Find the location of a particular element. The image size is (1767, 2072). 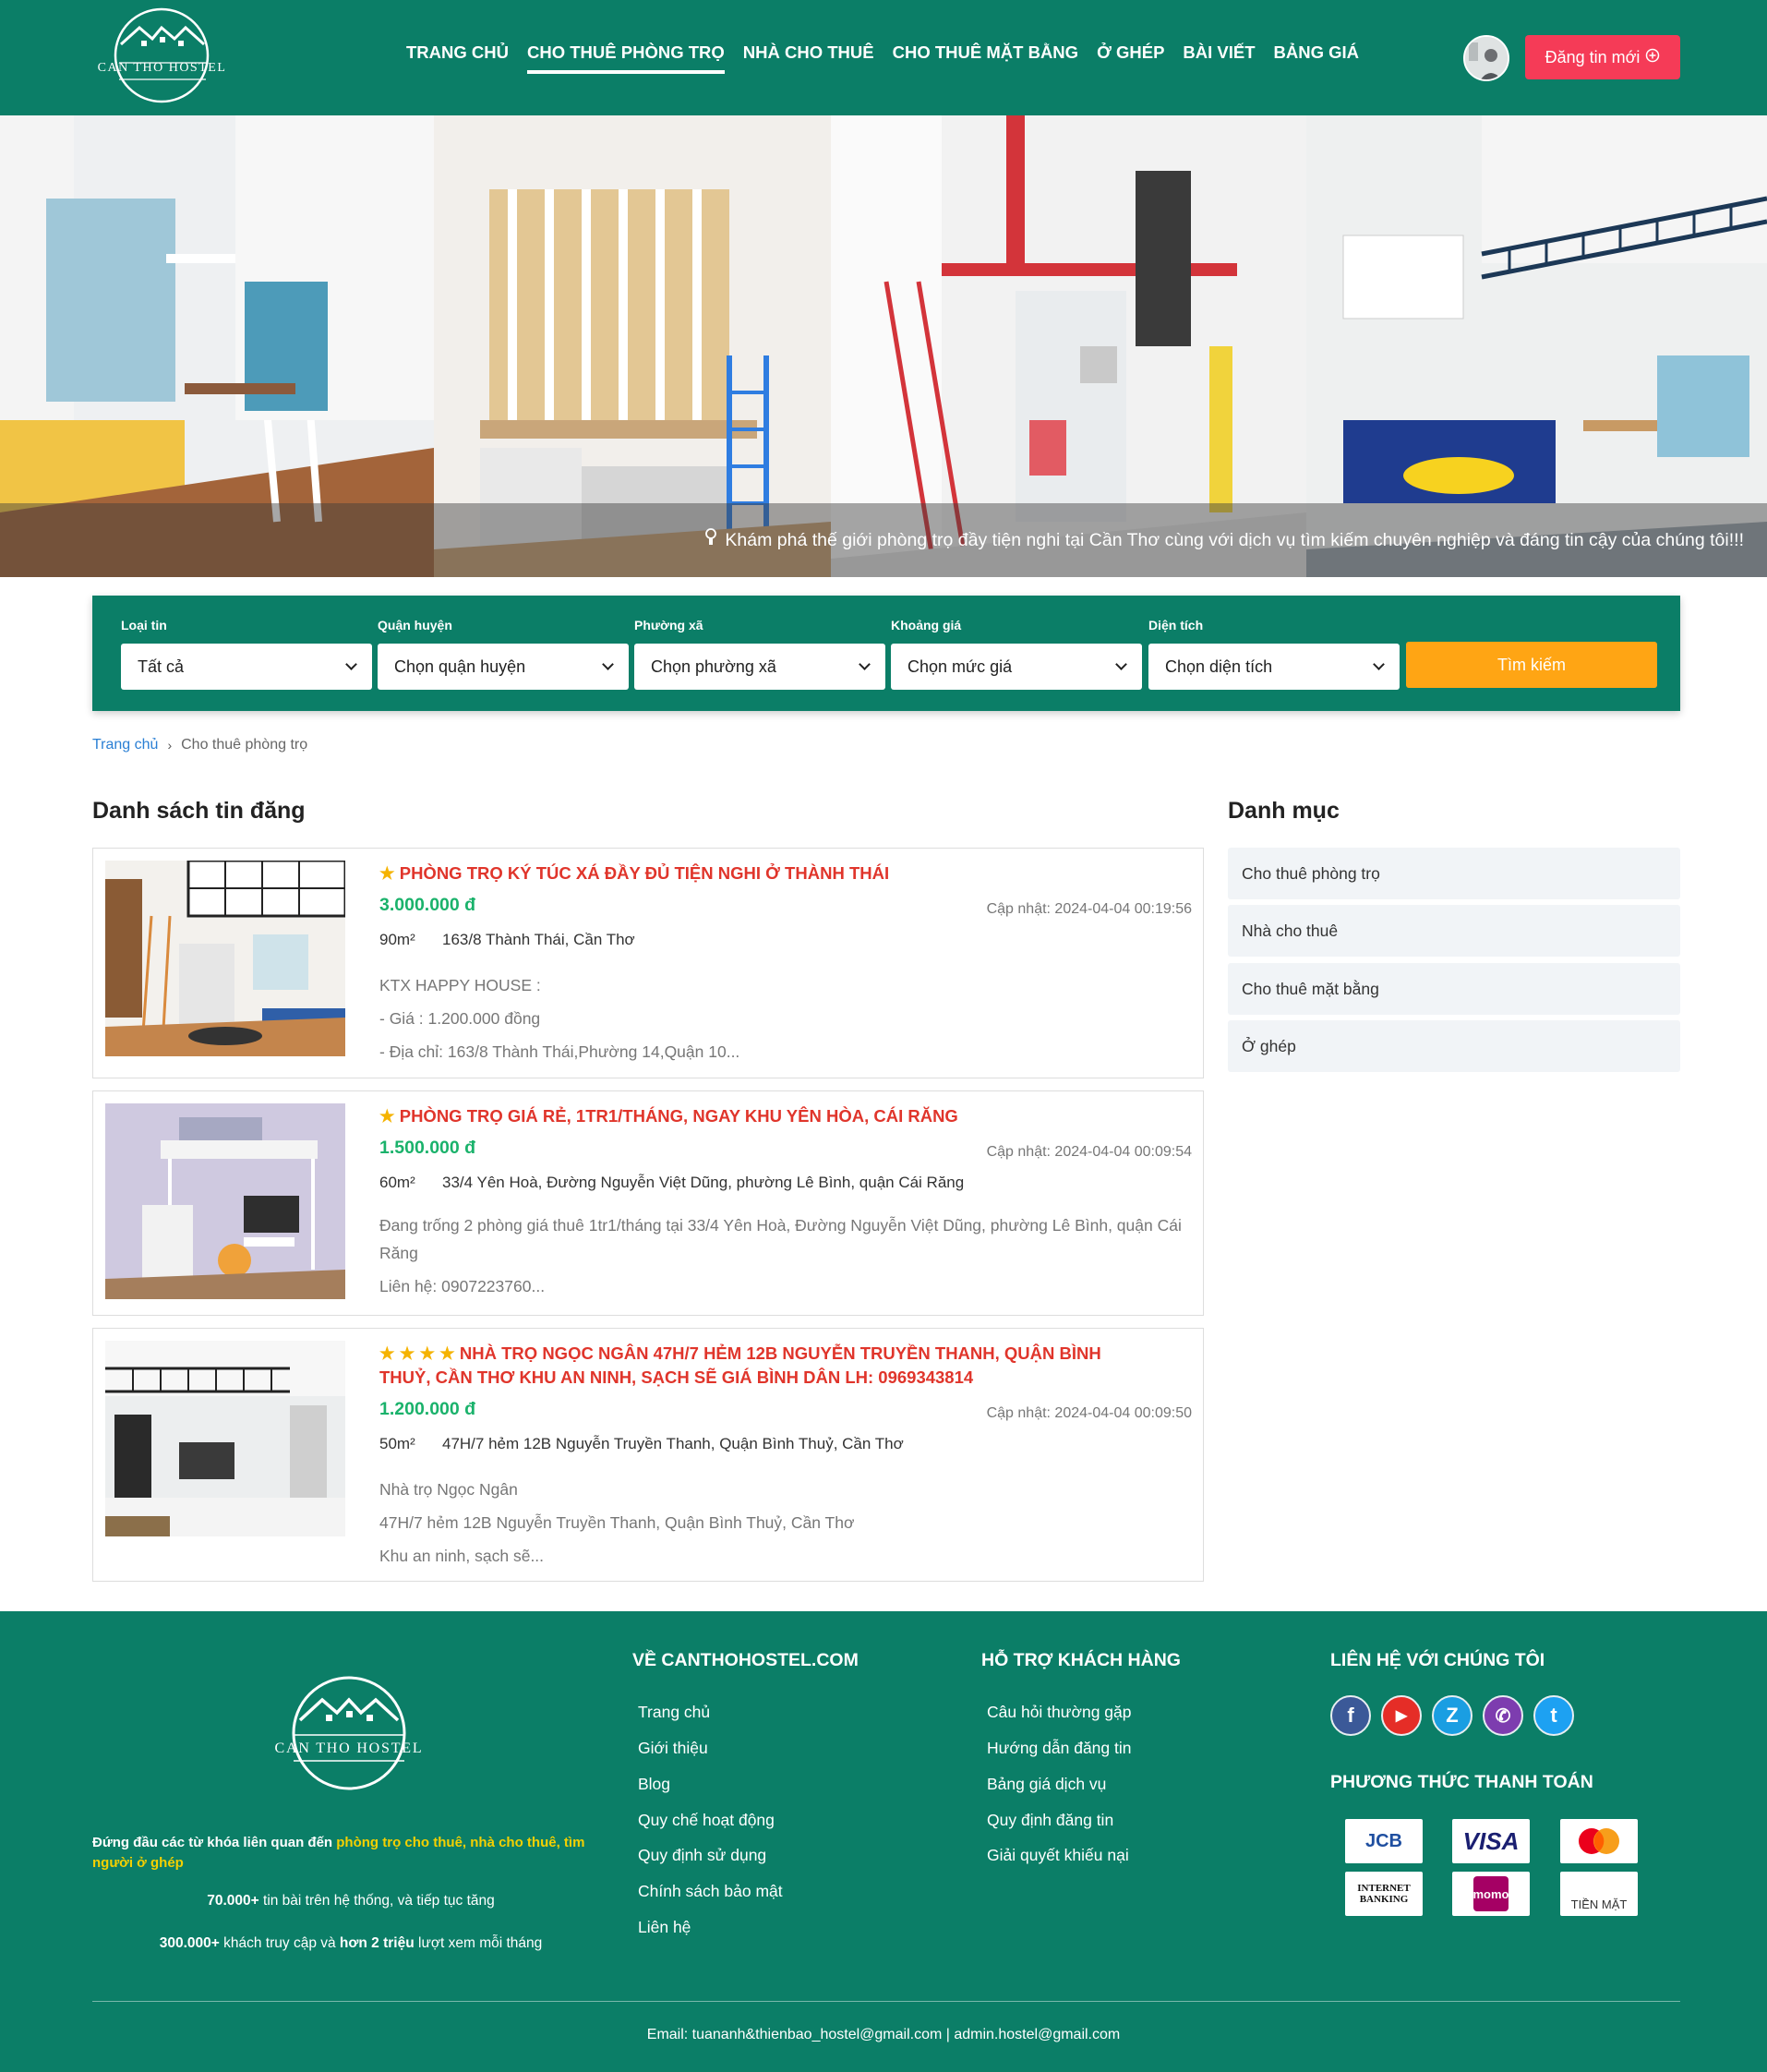

district-value: Chọn quận huyện is located at coordinates (460, 666).